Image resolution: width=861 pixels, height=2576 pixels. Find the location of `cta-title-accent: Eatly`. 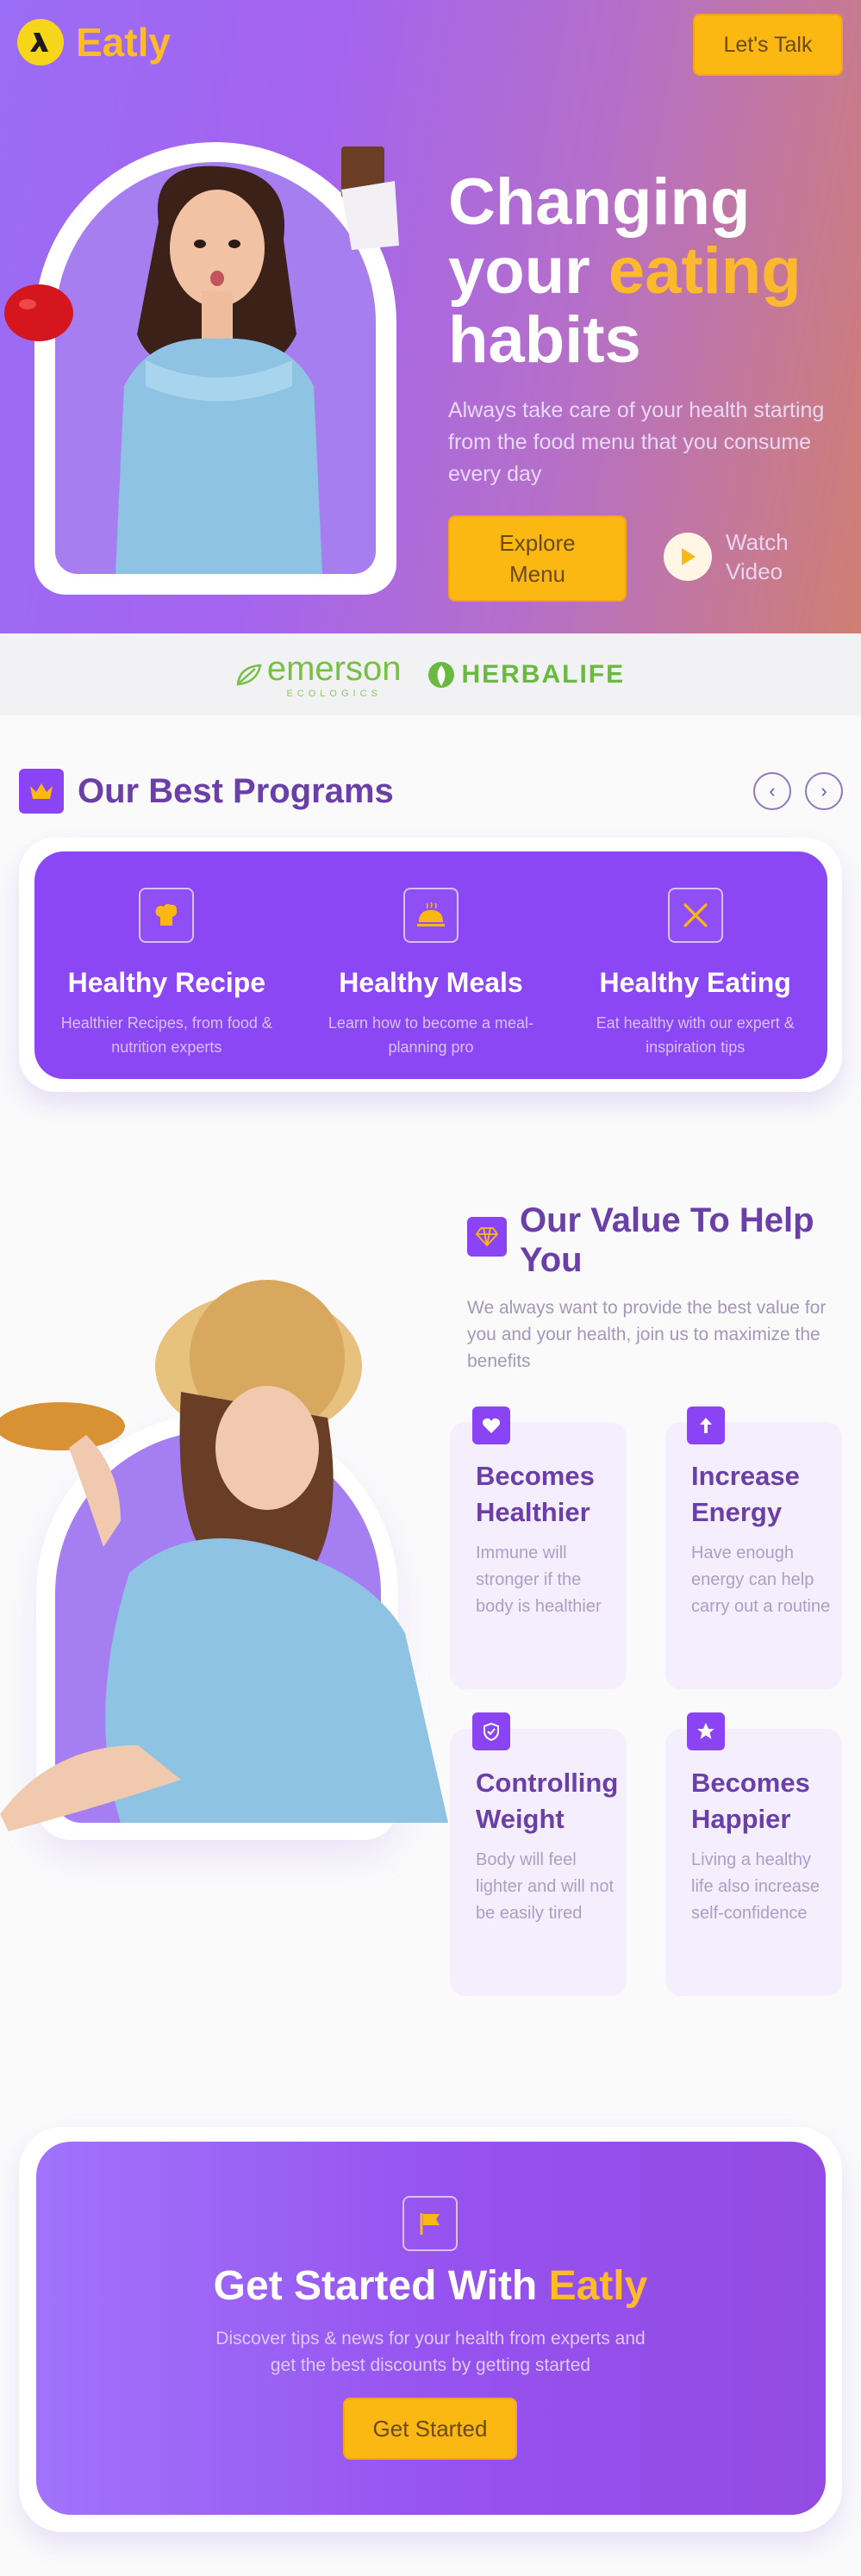

cta-title-accent: Eatly is located at coordinates (598, 2286).